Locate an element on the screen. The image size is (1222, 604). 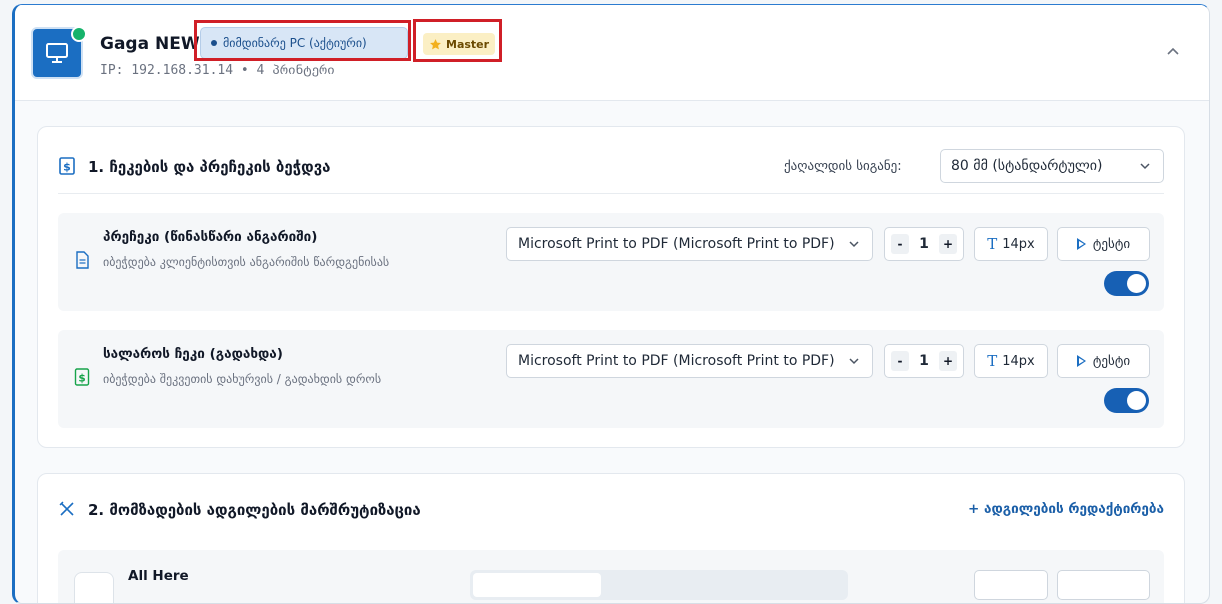
online-status-dot is located at coordinates (79, 34).